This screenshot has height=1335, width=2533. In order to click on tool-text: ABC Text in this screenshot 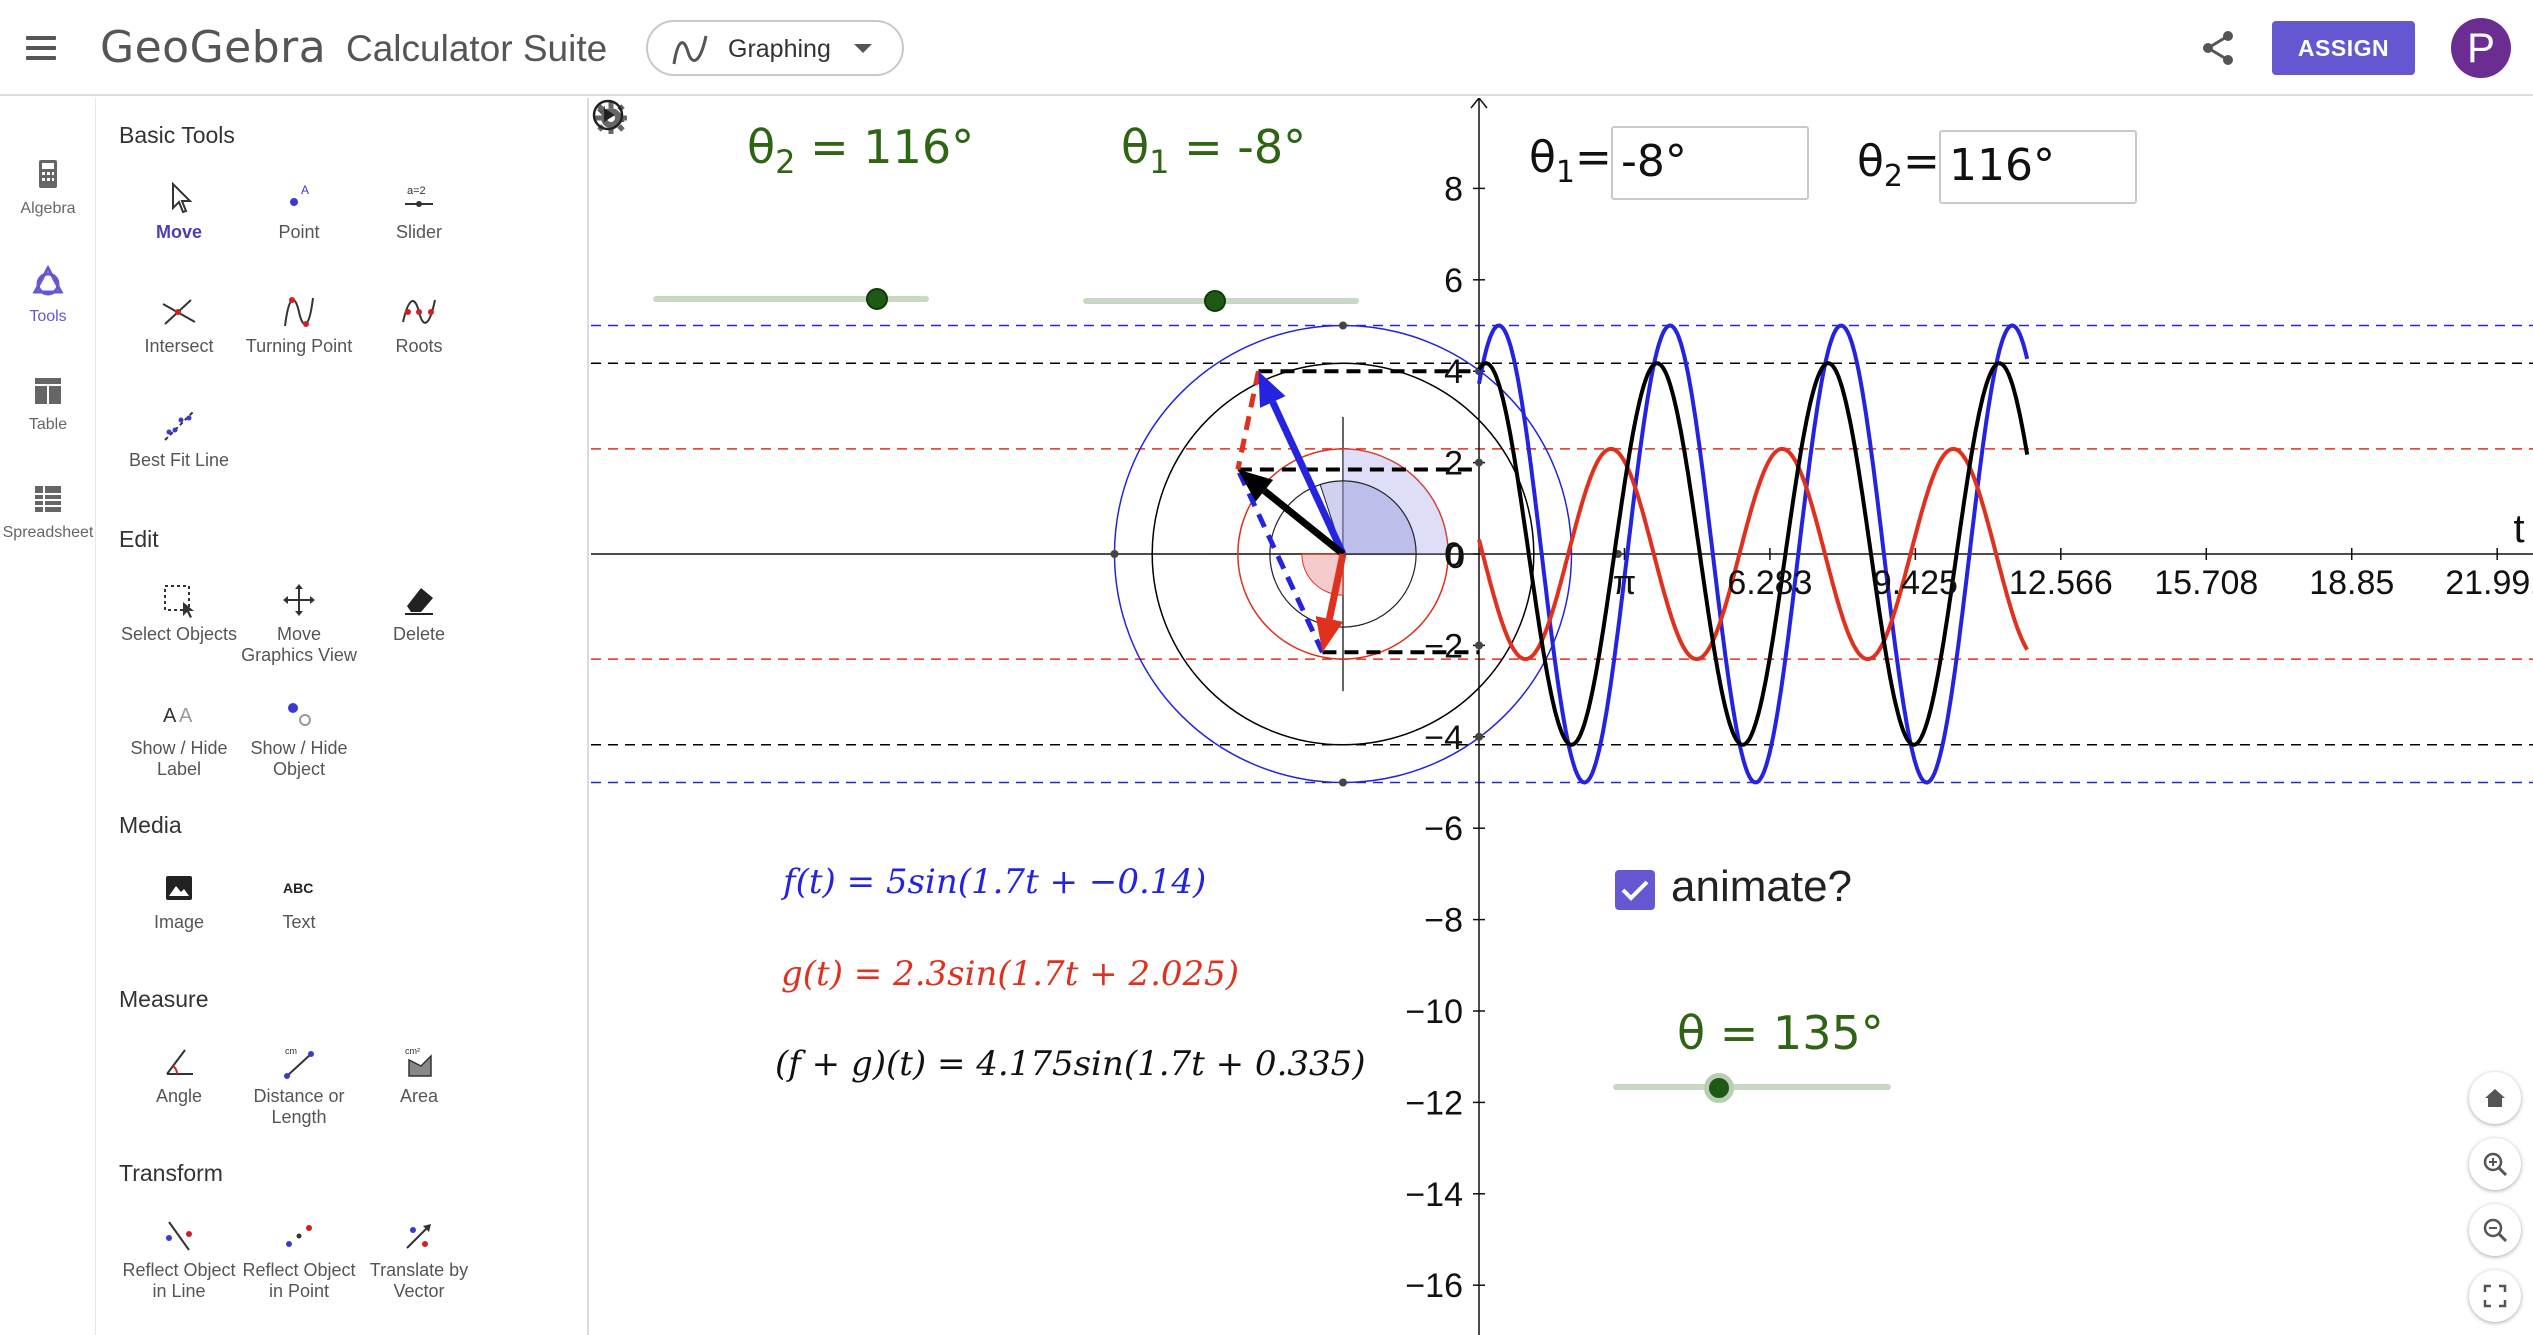, I will do `click(299, 900)`.